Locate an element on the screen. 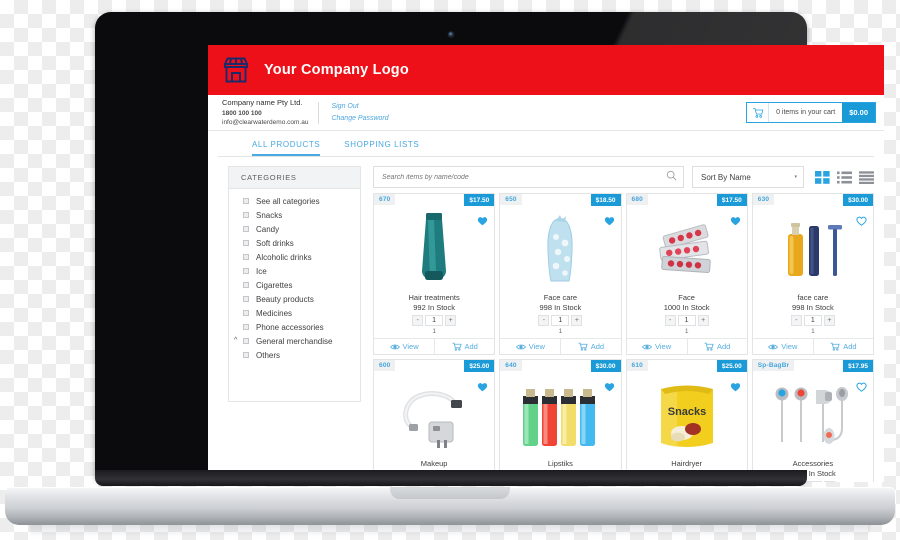 The image size is (900, 540). tab-shopping-lists: SHOPPING LISTS is located at coordinates (381, 148).